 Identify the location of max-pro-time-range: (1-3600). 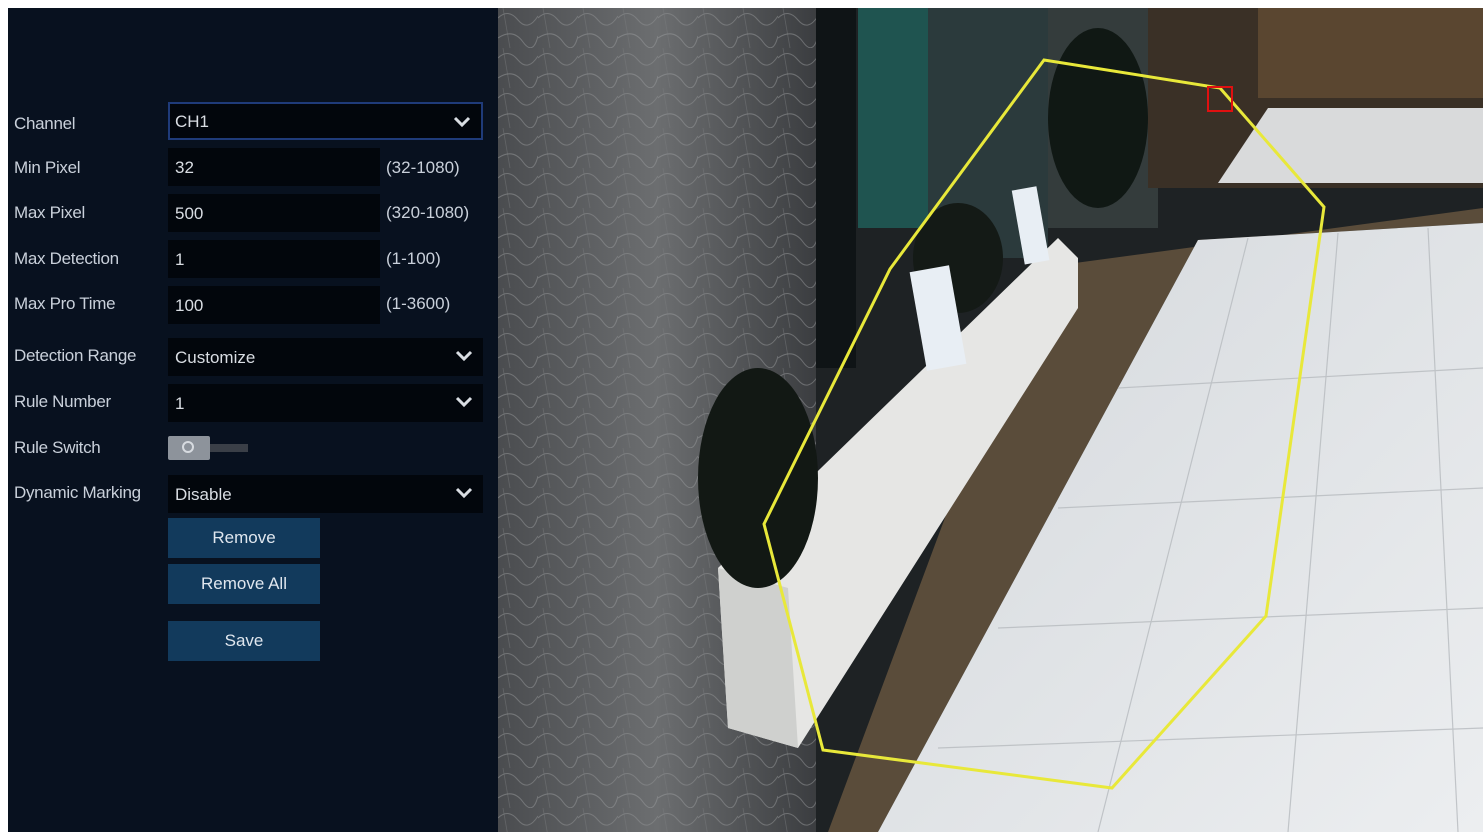
(418, 303).